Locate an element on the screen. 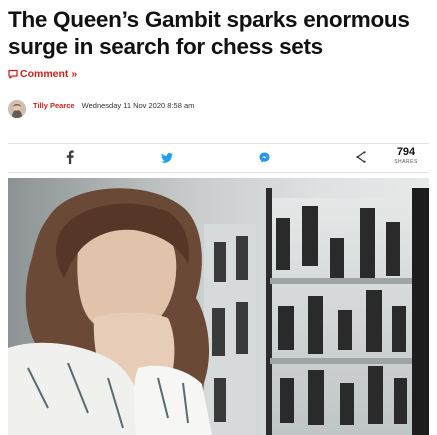  publish-date: Wednesday 11 Nov 2020 8:58 am is located at coordinates (138, 105).